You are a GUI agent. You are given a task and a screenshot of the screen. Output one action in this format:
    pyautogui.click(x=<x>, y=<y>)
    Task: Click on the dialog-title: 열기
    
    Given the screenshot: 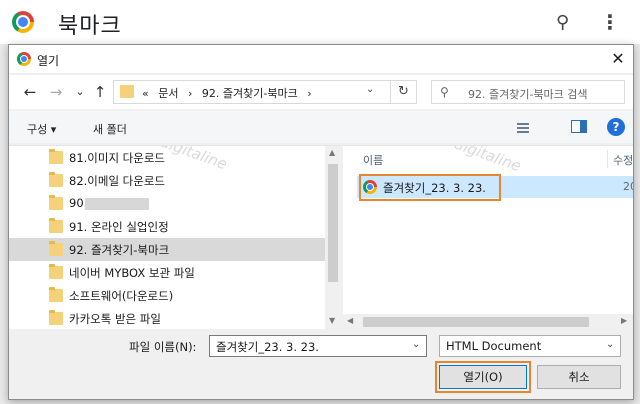 What is the action you would take?
    pyautogui.click(x=48, y=61)
    